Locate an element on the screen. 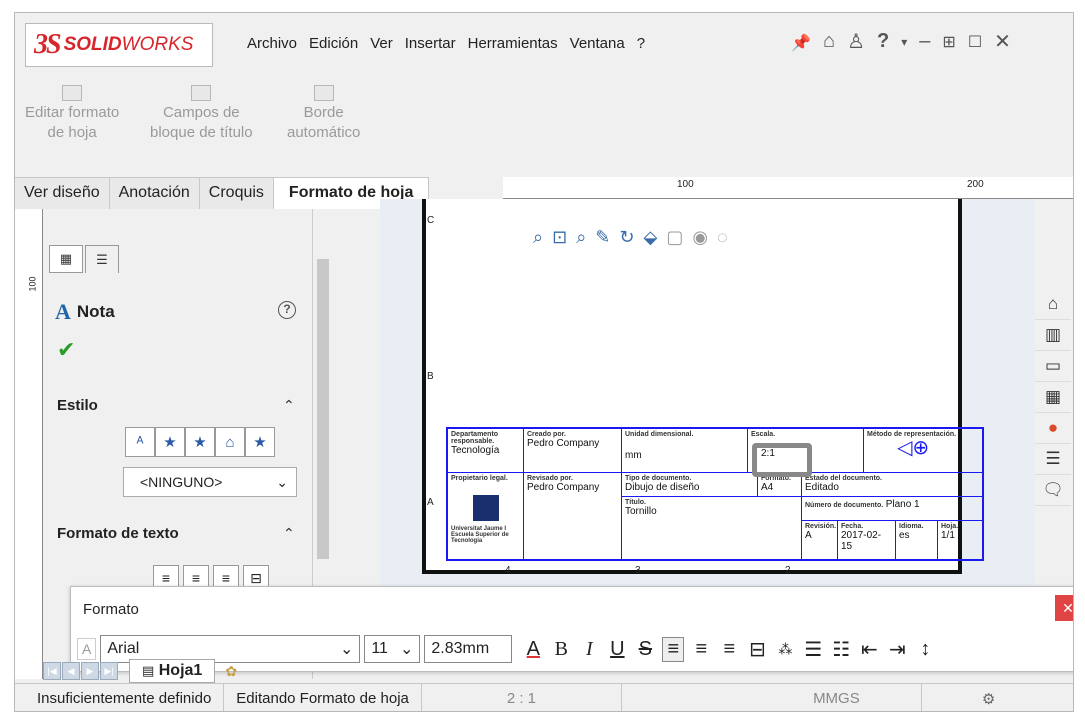 The width and height of the screenshot is (1085, 724). unidad-cell: Unidad dimensional. mm is located at coordinates (685, 451).